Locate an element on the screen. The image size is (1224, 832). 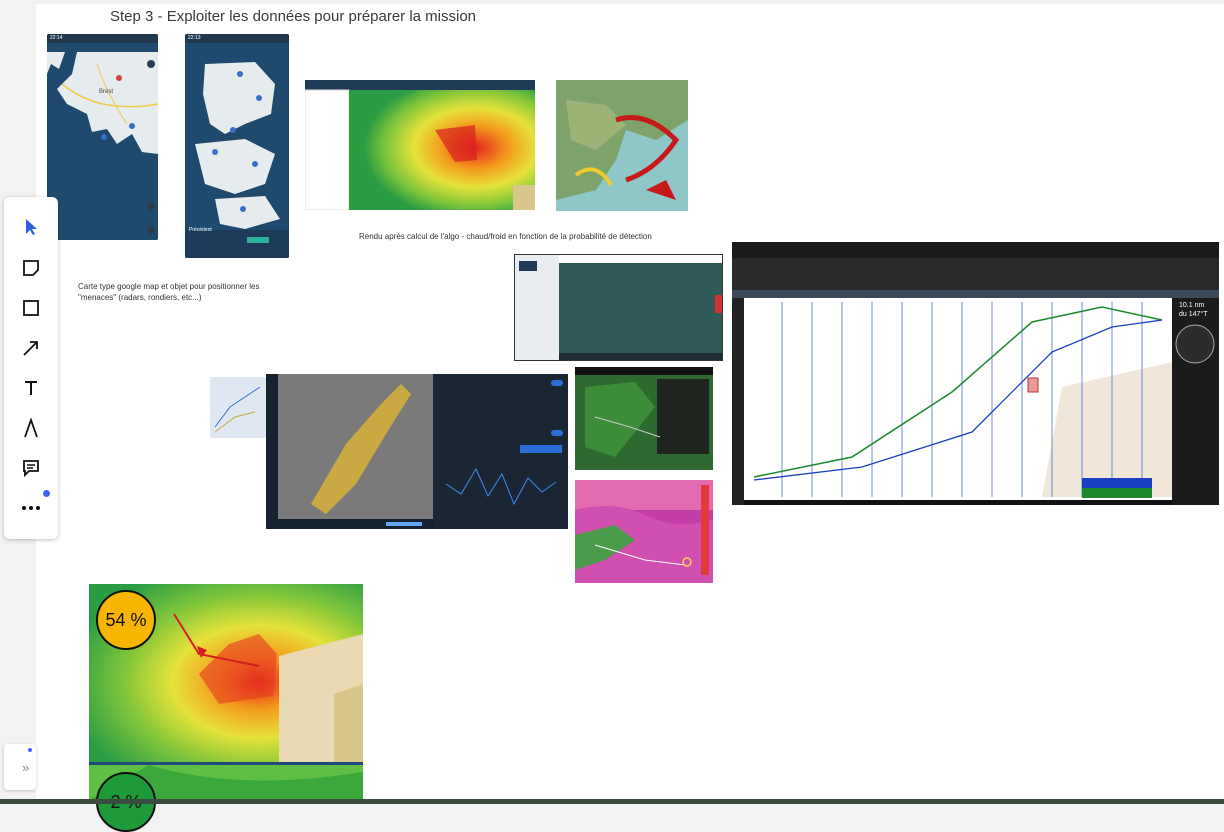
notification-dot is located at coordinates (46, 493).